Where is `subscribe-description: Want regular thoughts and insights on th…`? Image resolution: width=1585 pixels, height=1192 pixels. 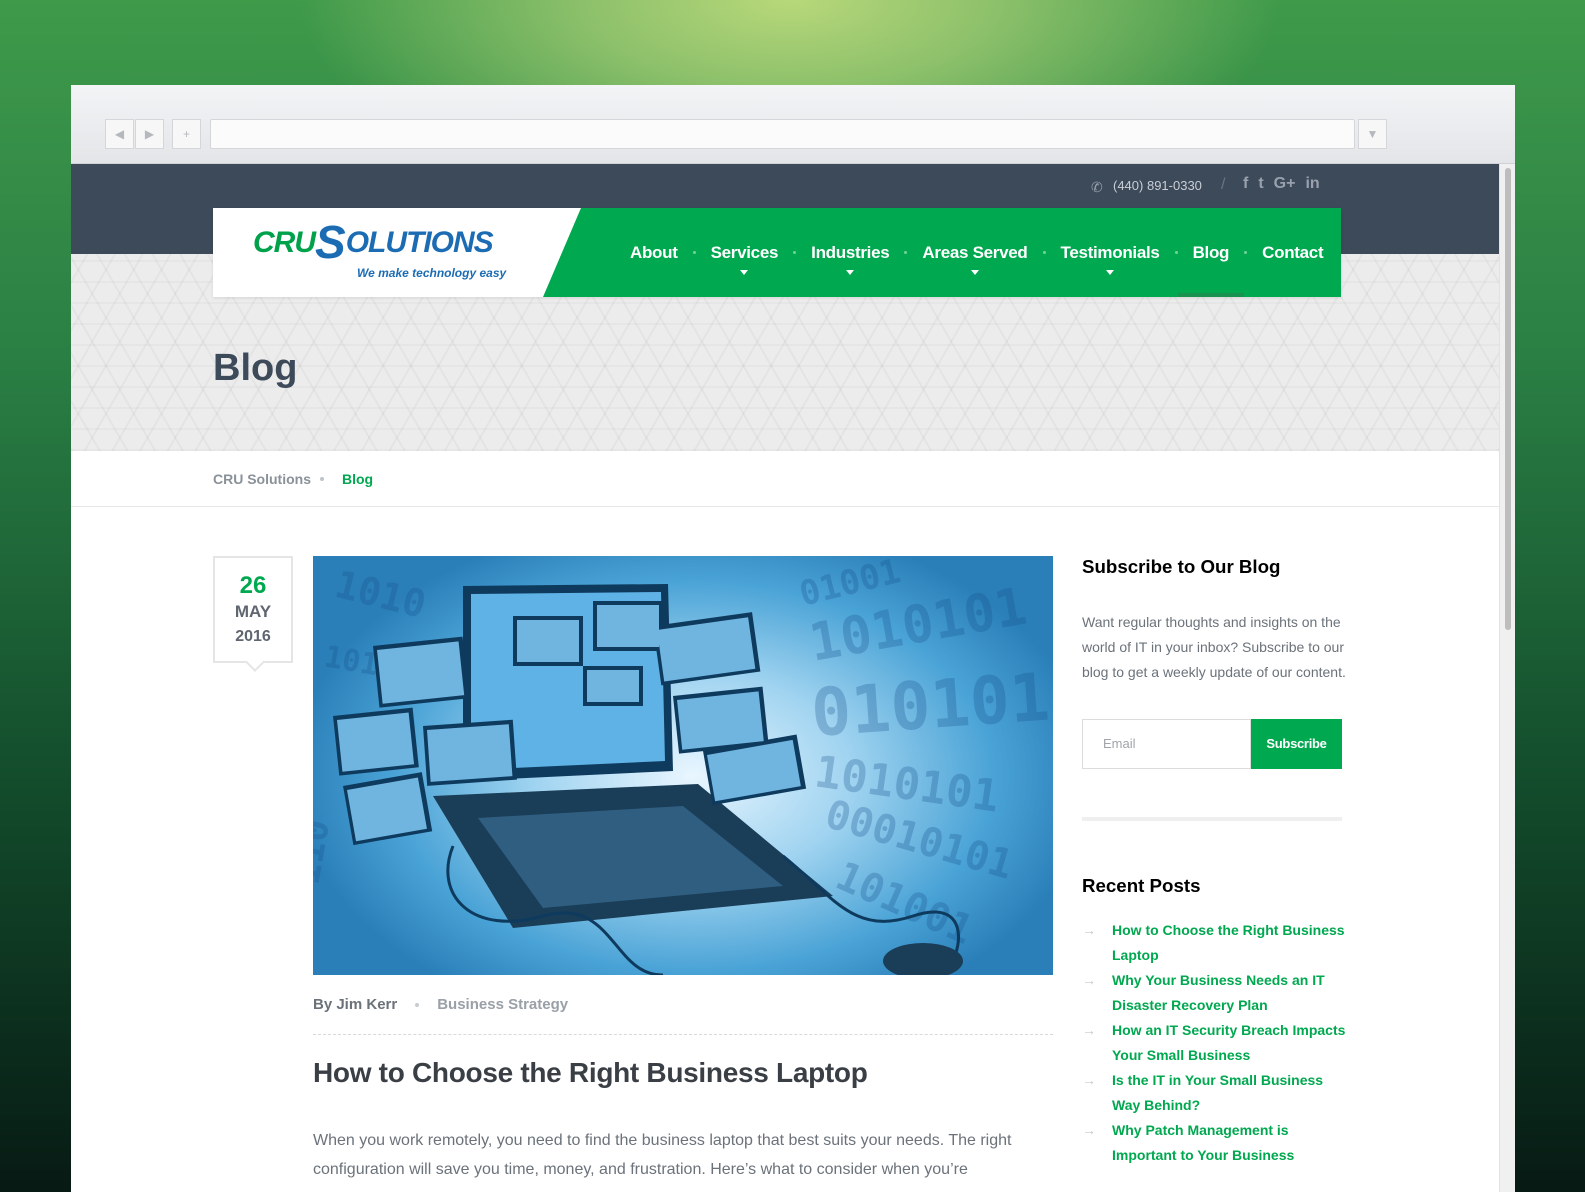 subscribe-description: Want regular thoughts and insights on th… is located at coordinates (1214, 647).